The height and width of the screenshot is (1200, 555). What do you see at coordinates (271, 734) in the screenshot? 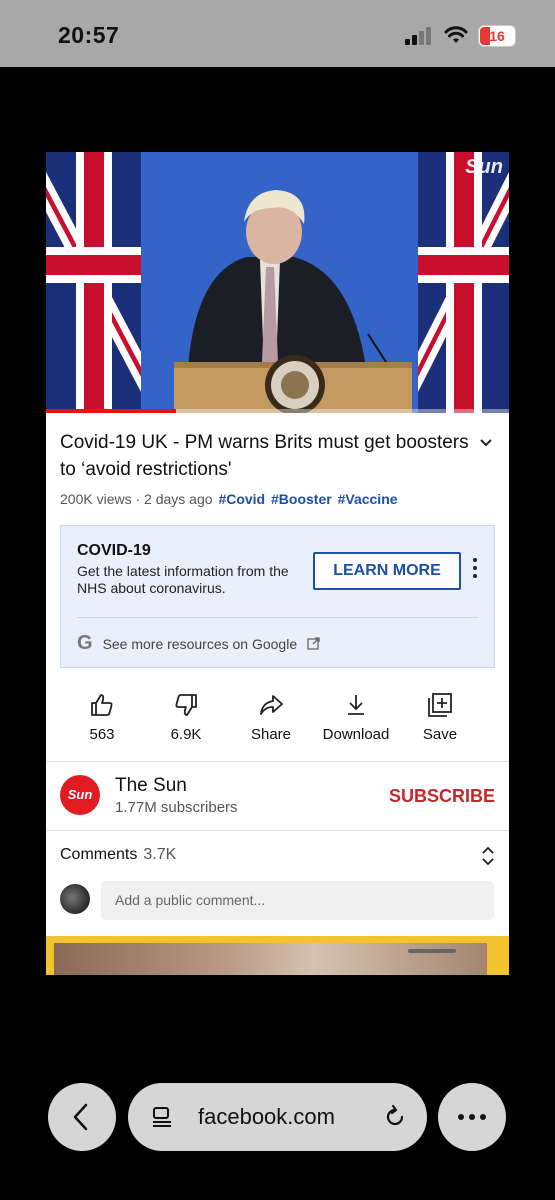
I see `share-label: Share` at bounding box center [271, 734].